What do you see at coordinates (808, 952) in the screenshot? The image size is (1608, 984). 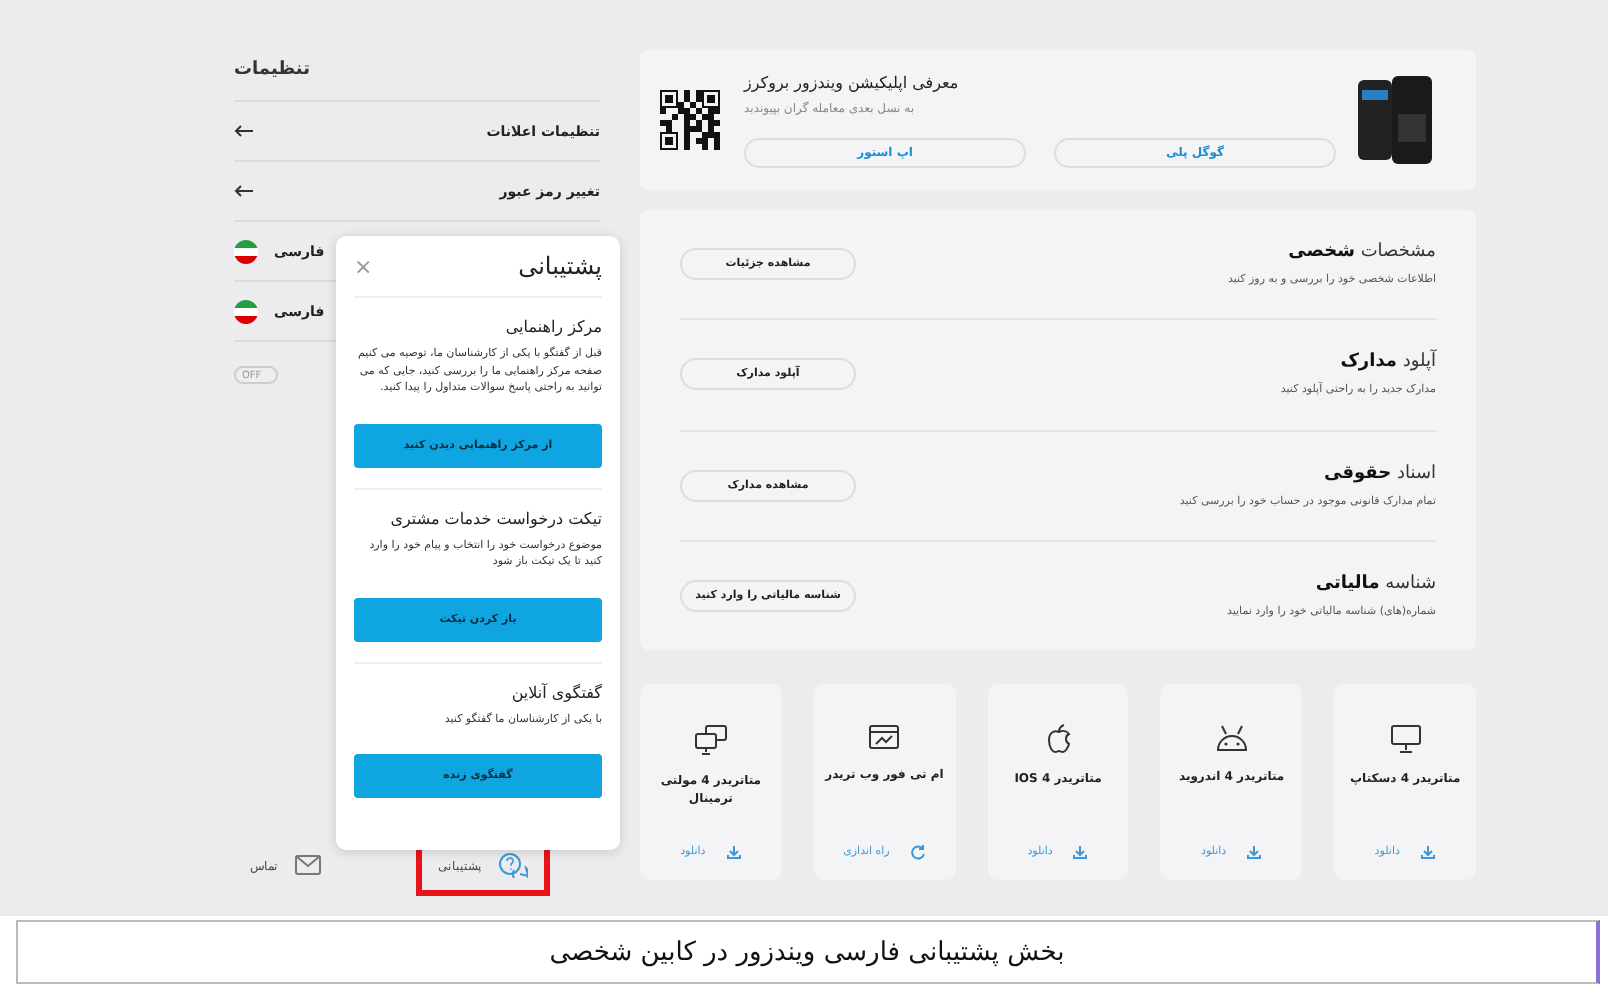 I see `image-caption: بخش پشتیبانی فارسی ویندزور در کابین شخصی` at bounding box center [808, 952].